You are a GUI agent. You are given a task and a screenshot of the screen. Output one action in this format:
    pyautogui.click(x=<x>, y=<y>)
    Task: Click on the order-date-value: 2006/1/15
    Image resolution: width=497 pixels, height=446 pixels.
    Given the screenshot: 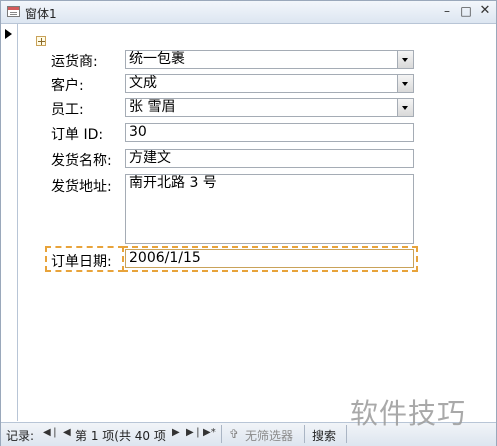 What is the action you would take?
    pyautogui.click(x=165, y=258)
    